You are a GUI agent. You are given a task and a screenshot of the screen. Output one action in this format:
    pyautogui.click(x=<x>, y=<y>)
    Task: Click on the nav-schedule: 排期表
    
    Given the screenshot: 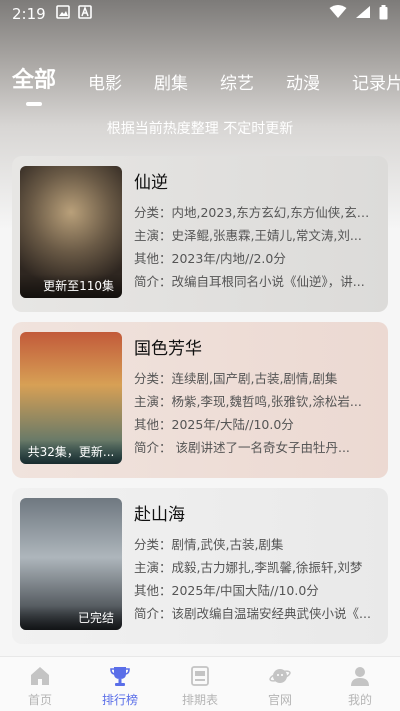 What is the action you would take?
    pyautogui.click(x=200, y=684)
    